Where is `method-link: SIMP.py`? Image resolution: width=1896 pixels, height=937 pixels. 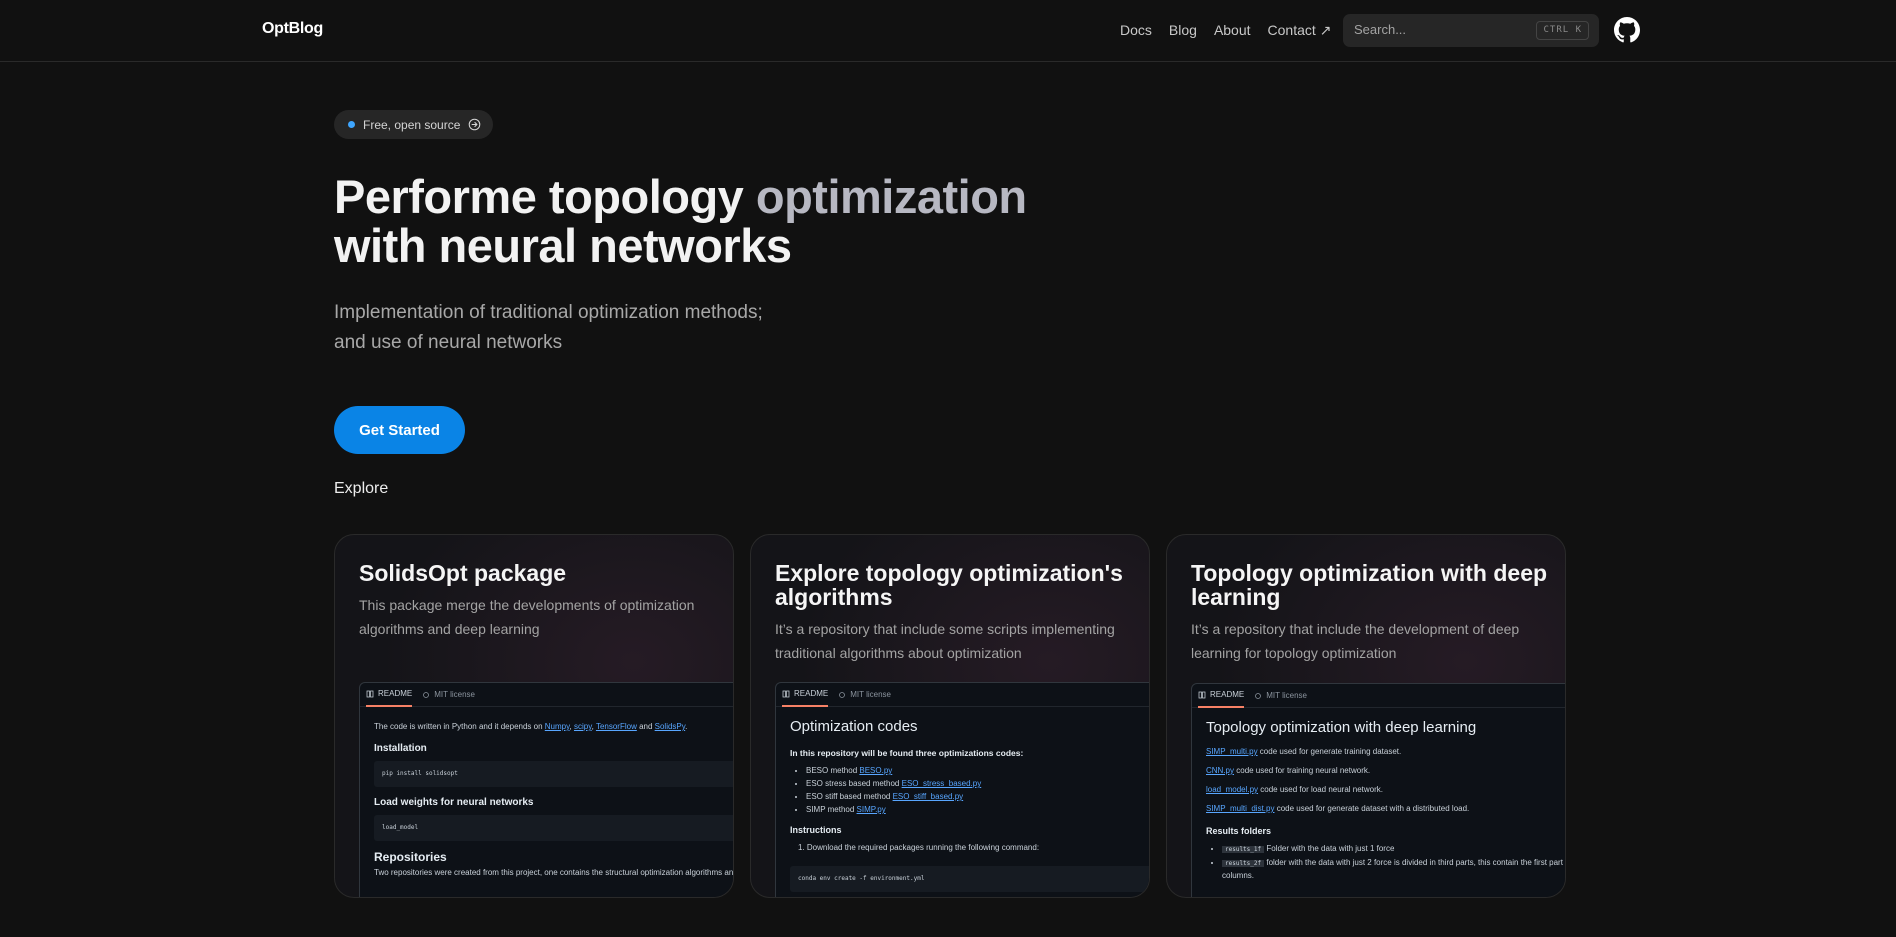
method-link: SIMP.py is located at coordinates (871, 809).